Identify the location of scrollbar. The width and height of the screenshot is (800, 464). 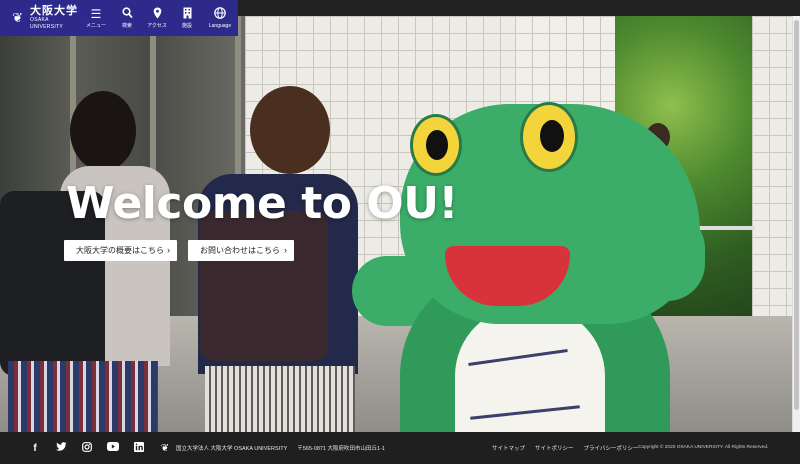
(796, 224).